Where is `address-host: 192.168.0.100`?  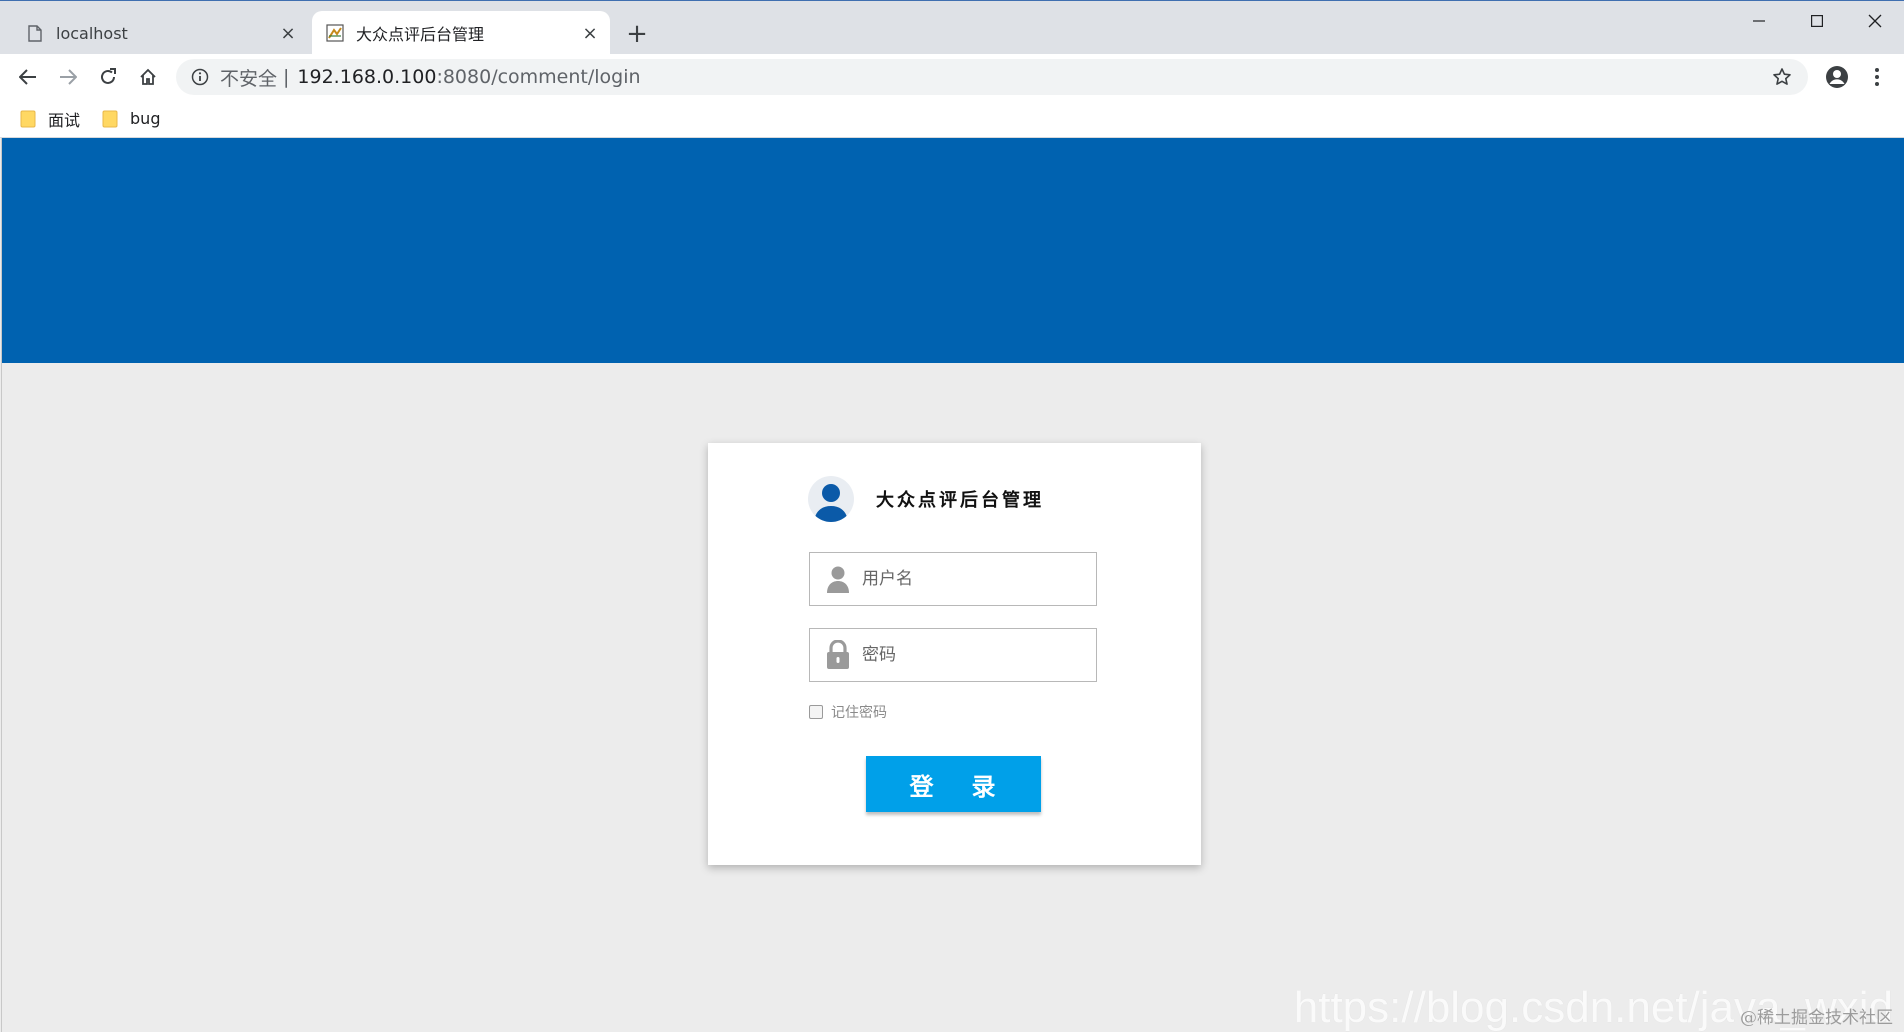
address-host: 192.168.0.100 is located at coordinates (367, 77).